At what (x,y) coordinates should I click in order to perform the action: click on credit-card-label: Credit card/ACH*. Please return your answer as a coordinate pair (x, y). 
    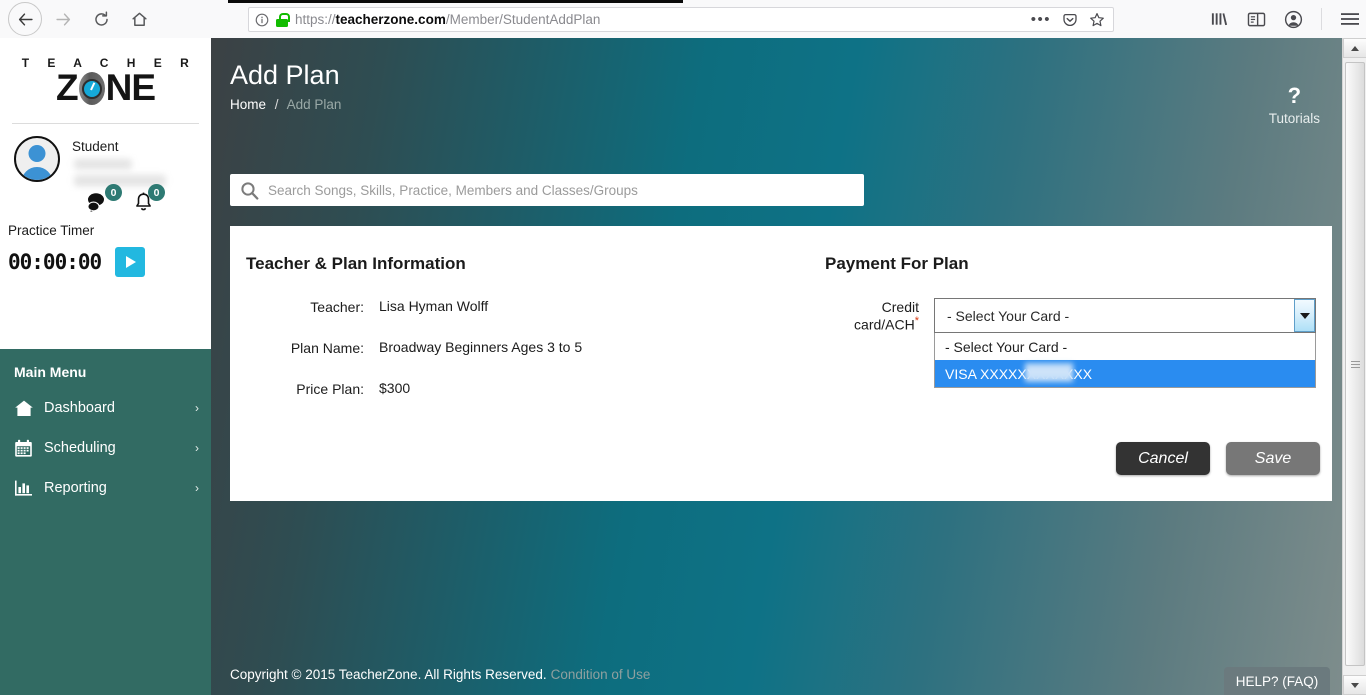
    Looking at the image, I should click on (879, 315).